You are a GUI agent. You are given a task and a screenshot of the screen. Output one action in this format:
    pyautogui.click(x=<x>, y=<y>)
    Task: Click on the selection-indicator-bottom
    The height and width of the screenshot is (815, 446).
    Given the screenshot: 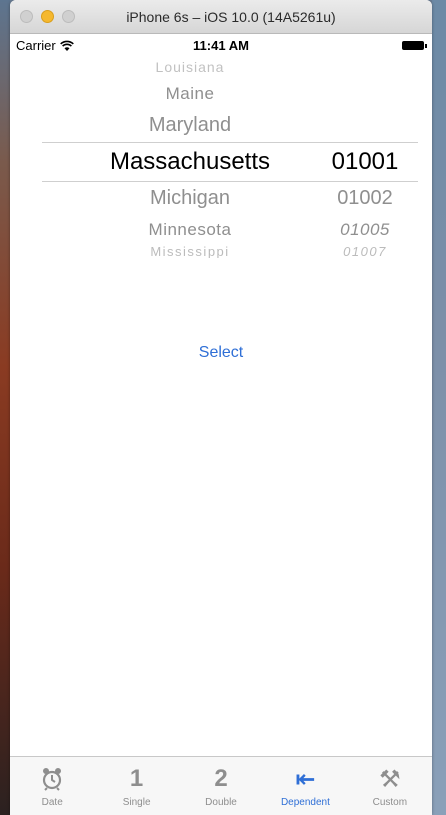 What is the action you would take?
    pyautogui.click(x=230, y=181)
    